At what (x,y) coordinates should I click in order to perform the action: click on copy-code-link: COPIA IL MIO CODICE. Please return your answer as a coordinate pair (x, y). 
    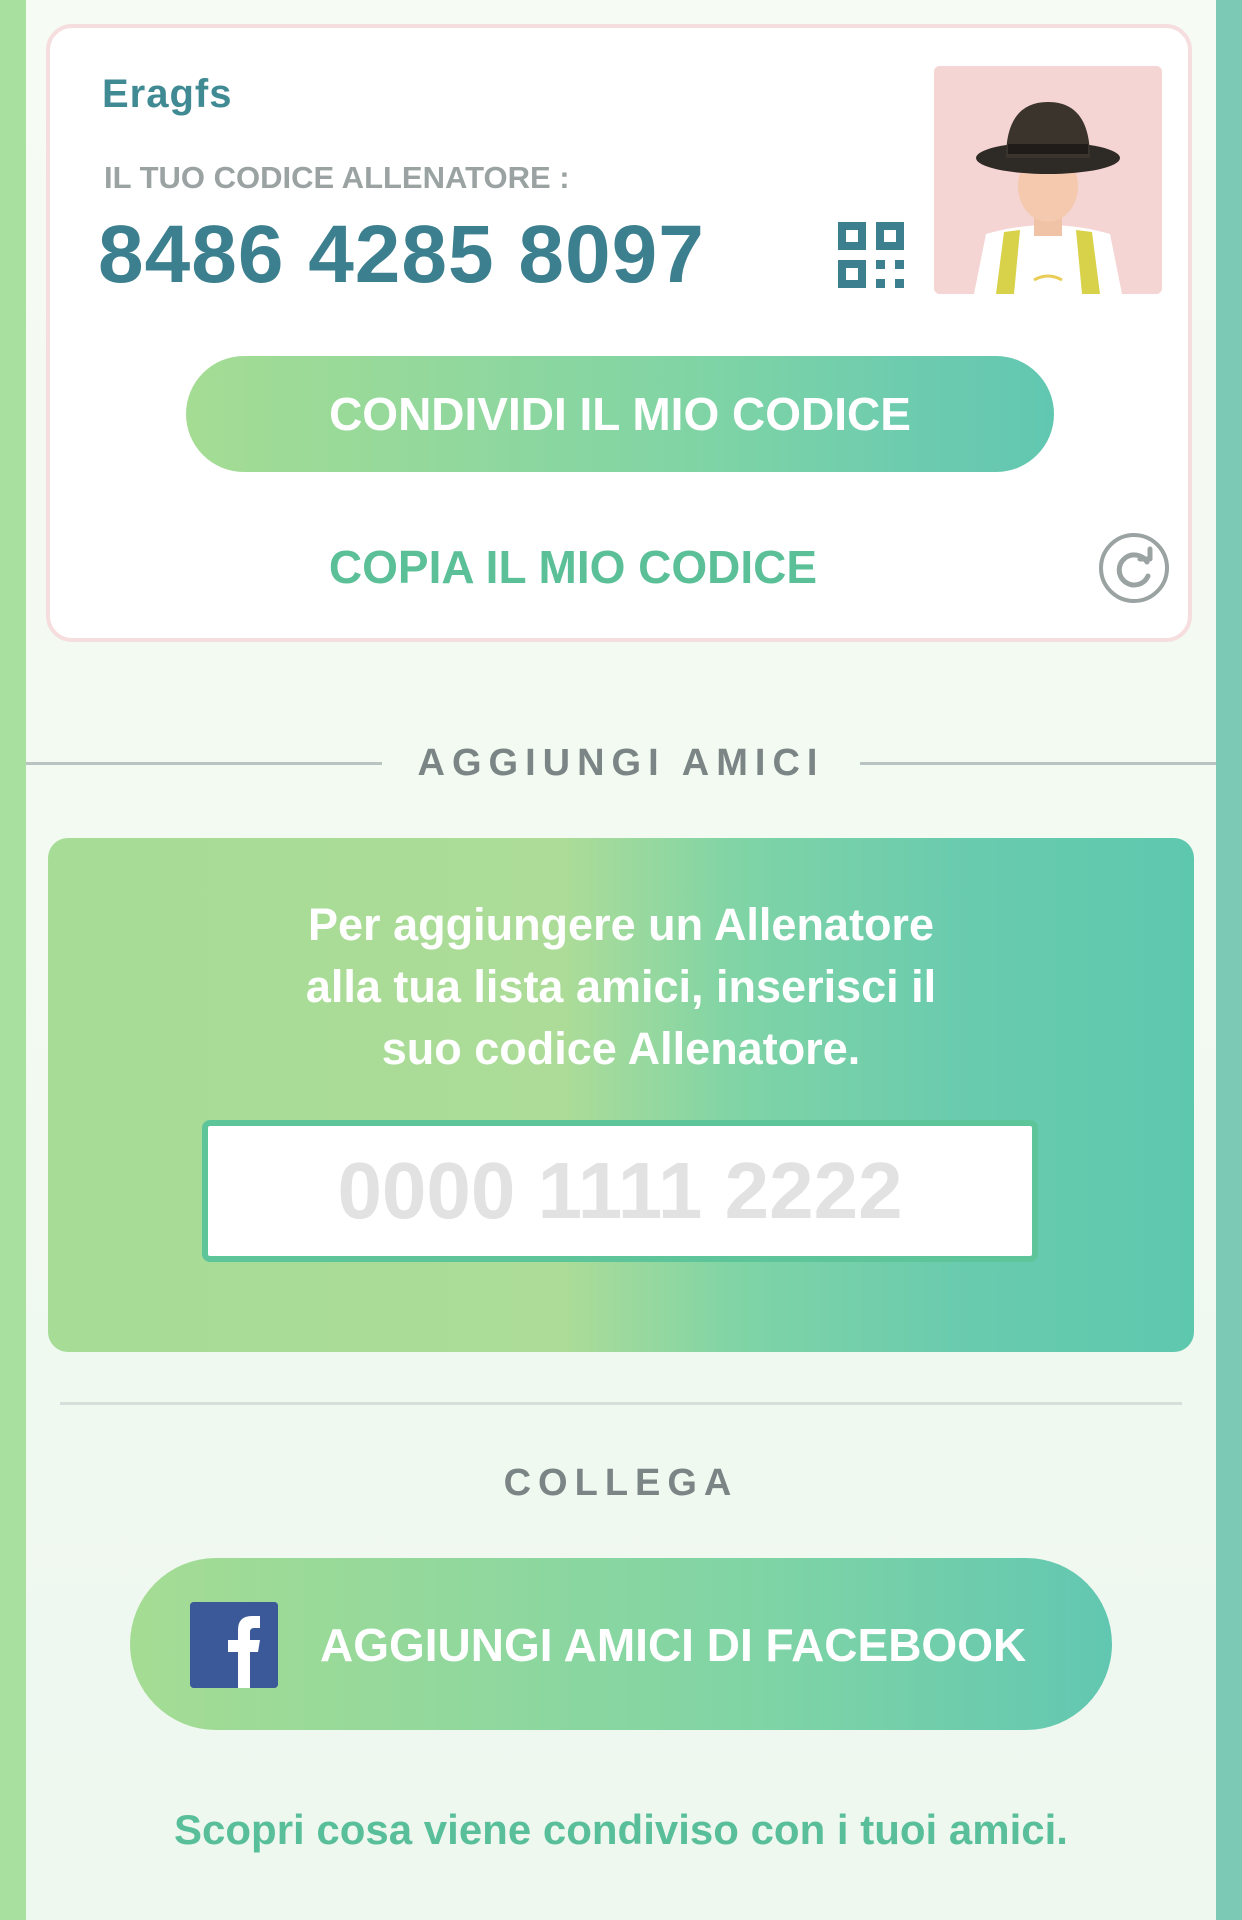
    Looking at the image, I should click on (619, 567).